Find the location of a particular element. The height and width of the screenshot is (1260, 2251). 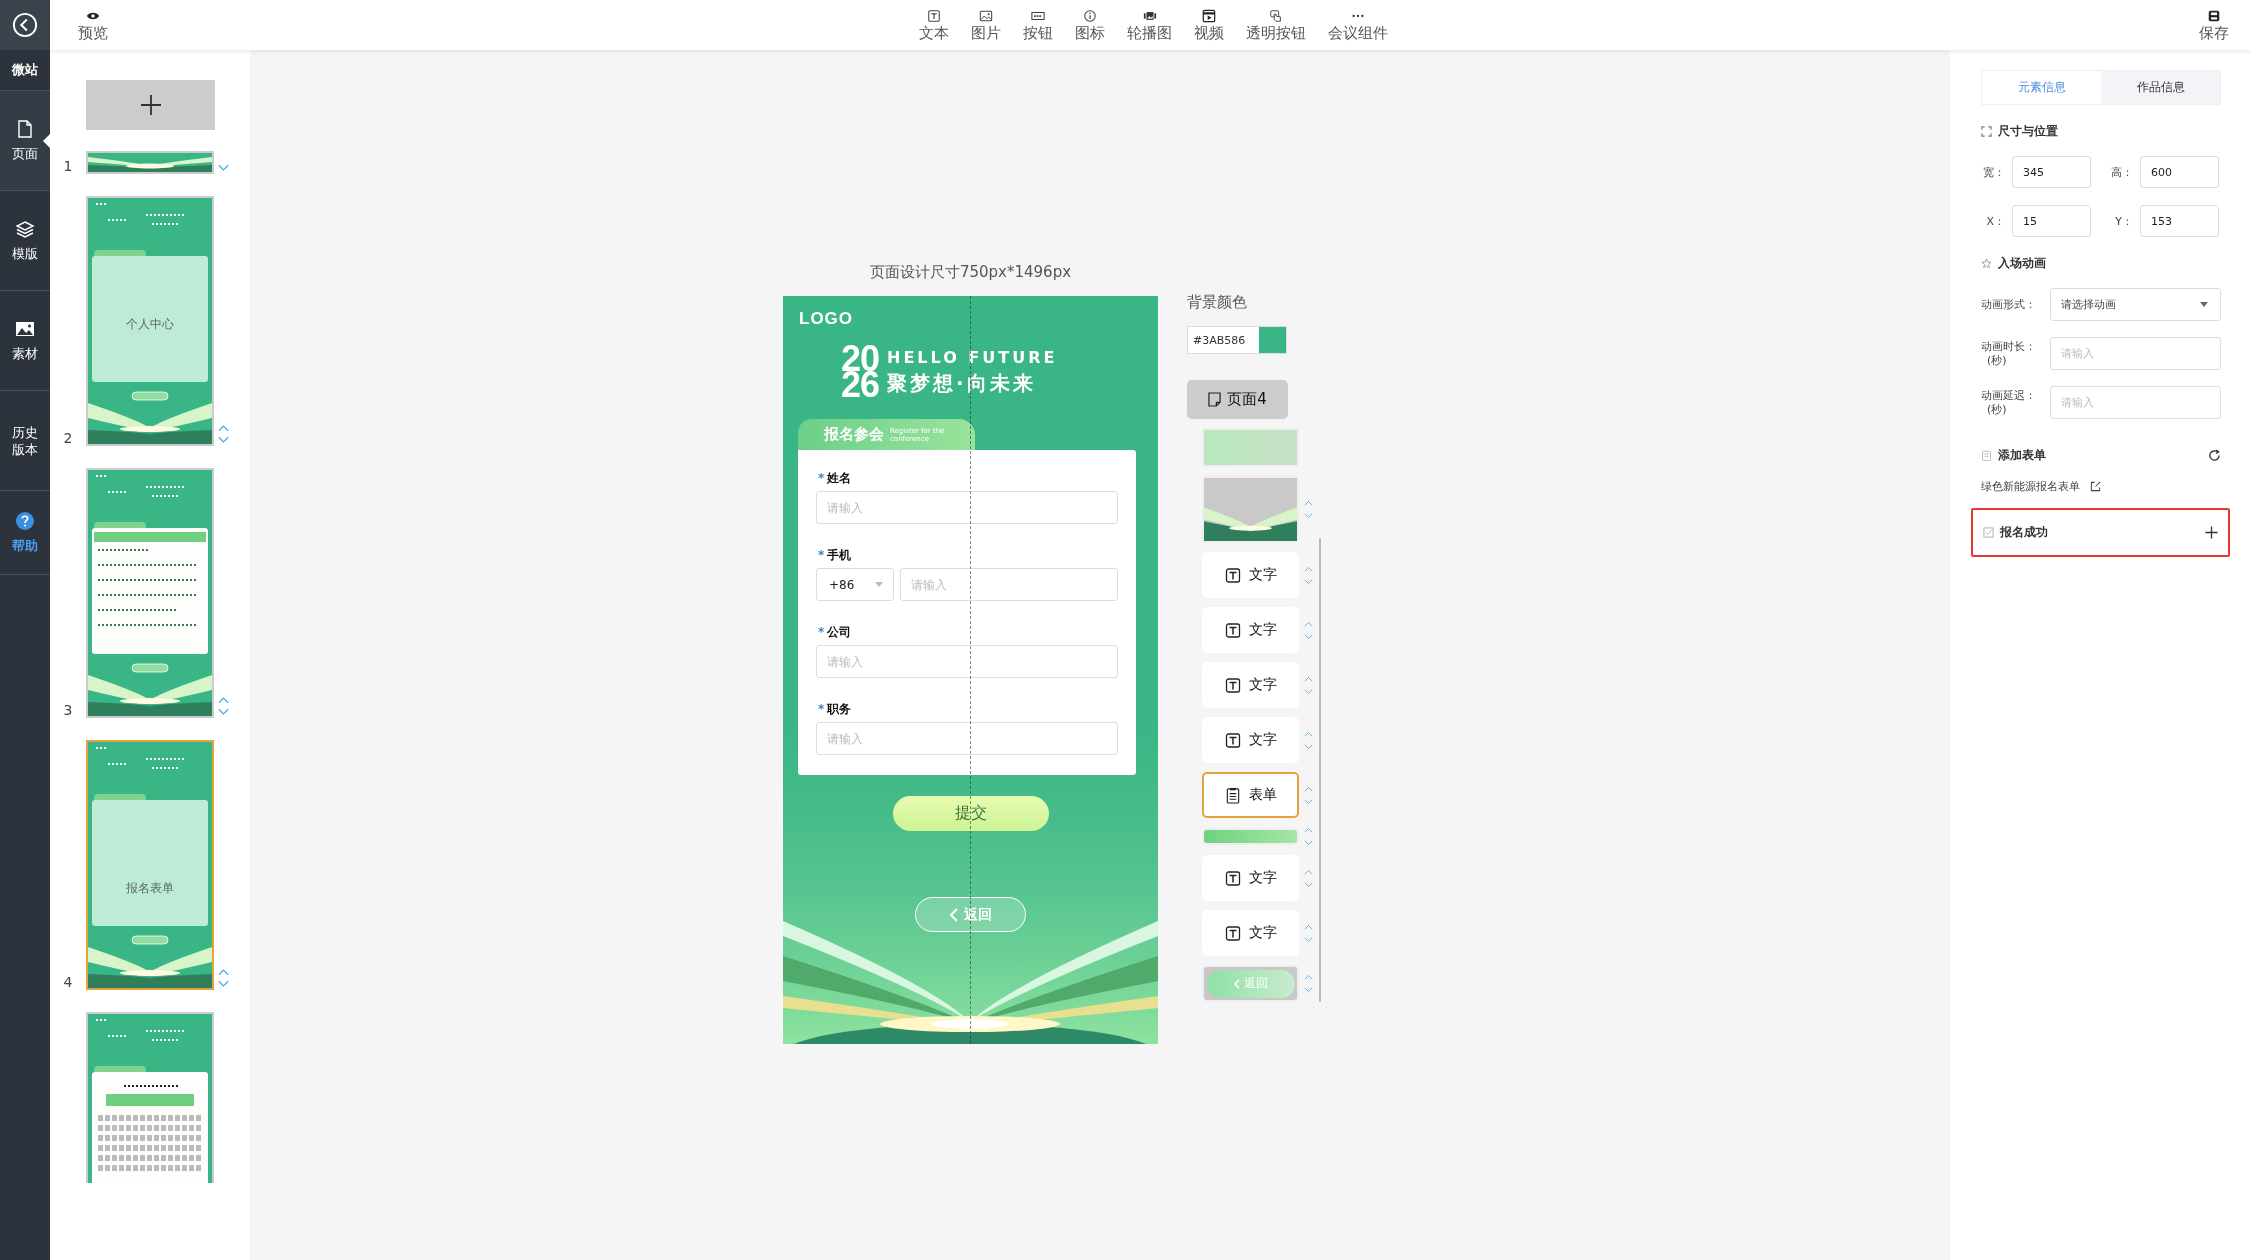

page-thumbnail: 报名表单 is located at coordinates (150, 865).